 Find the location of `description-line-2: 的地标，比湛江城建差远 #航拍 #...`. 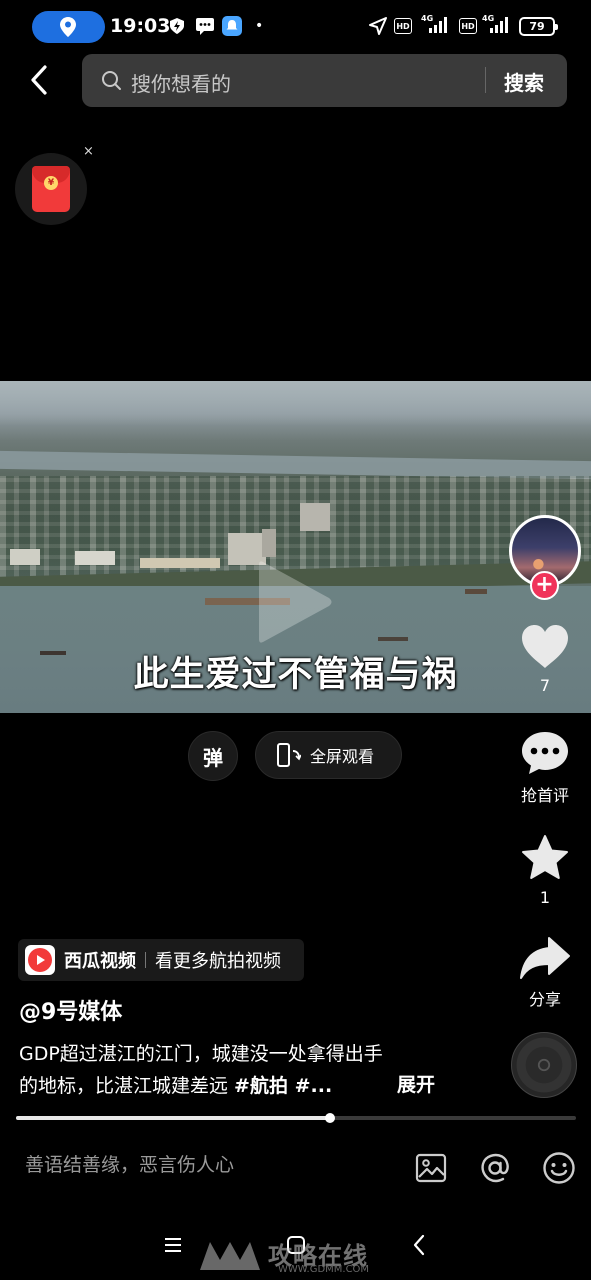

description-line-2: 的地标，比湛江城建差远 #航拍 #... is located at coordinates (176, 1086).